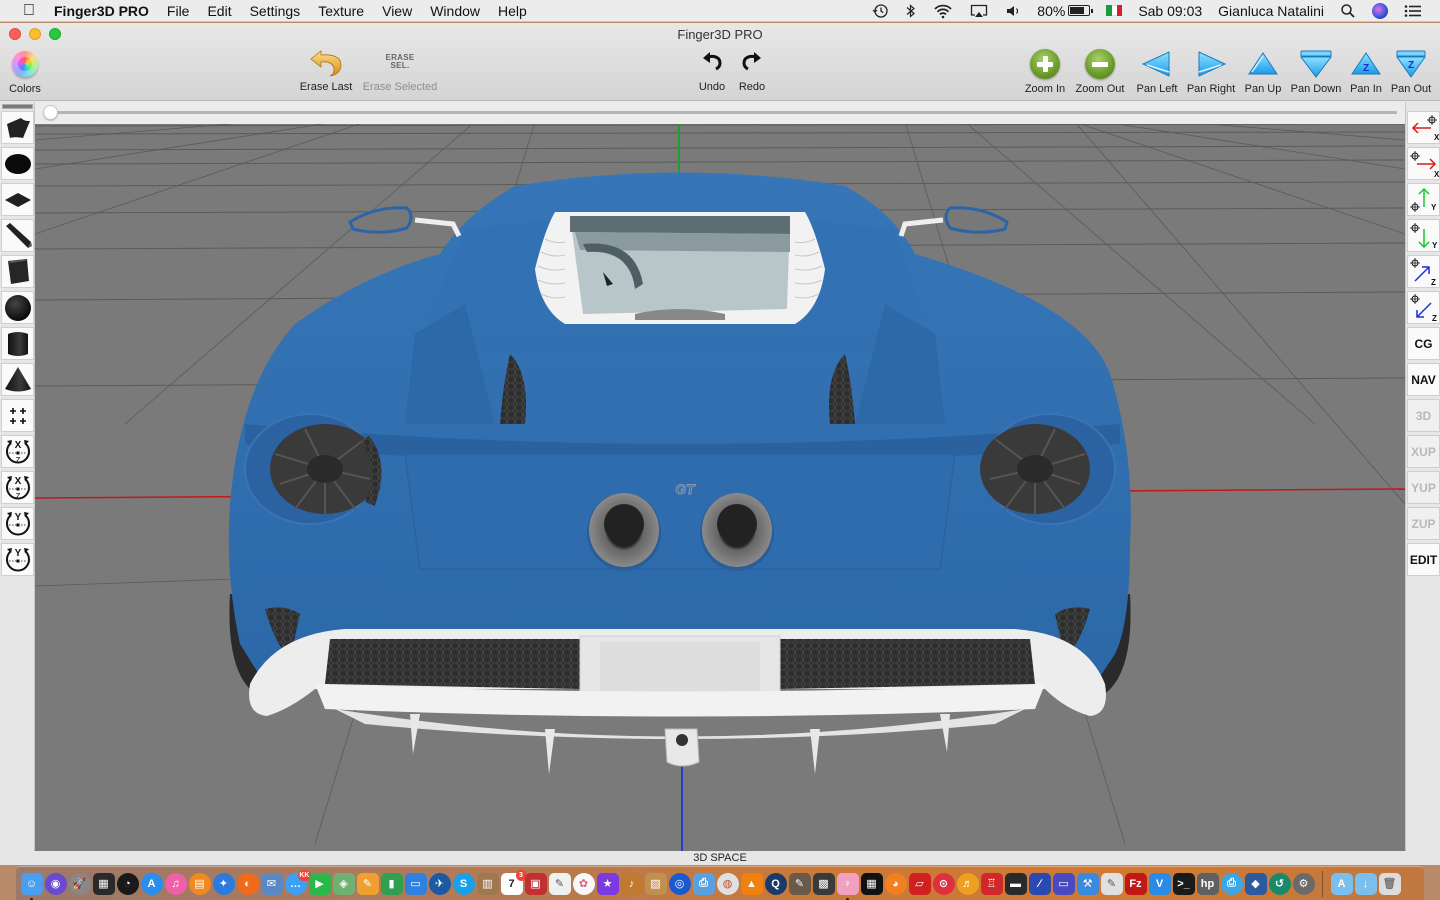 The height and width of the screenshot is (900, 1440). Describe the element at coordinates (512, 11) in the screenshot. I see `menu-help: Help` at that location.